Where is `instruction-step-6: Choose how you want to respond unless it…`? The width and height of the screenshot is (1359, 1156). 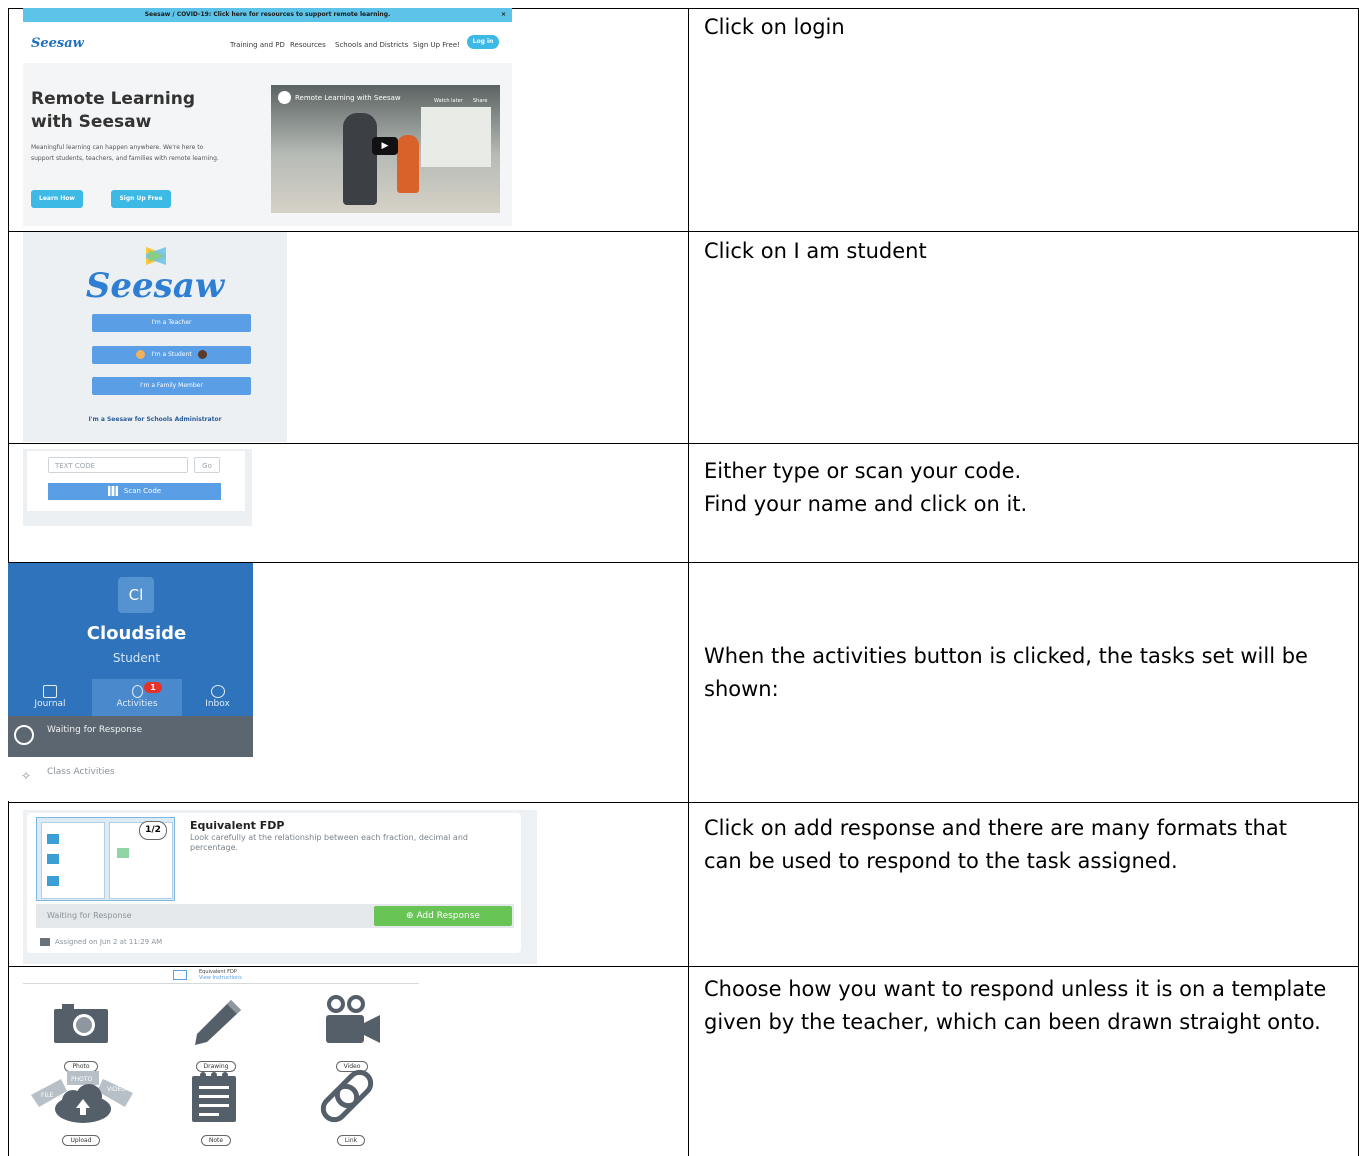
instruction-step-6: Choose how you want to respond unless it… is located at coordinates (1015, 1005).